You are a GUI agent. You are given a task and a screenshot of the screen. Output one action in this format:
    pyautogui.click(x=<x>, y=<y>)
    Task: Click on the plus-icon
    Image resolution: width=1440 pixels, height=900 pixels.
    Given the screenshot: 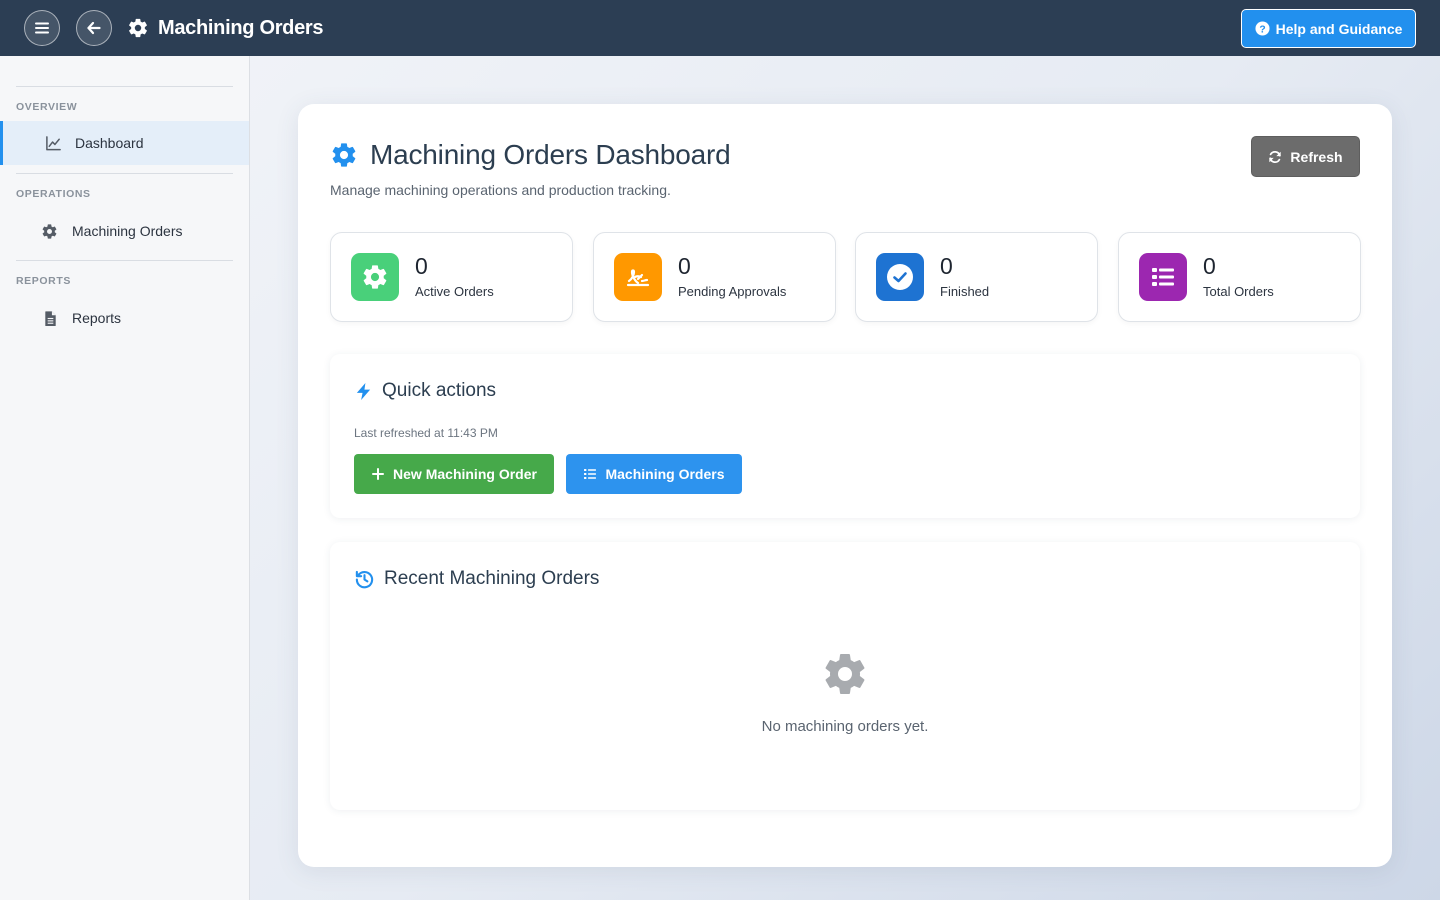 What is the action you would take?
    pyautogui.click(x=378, y=474)
    